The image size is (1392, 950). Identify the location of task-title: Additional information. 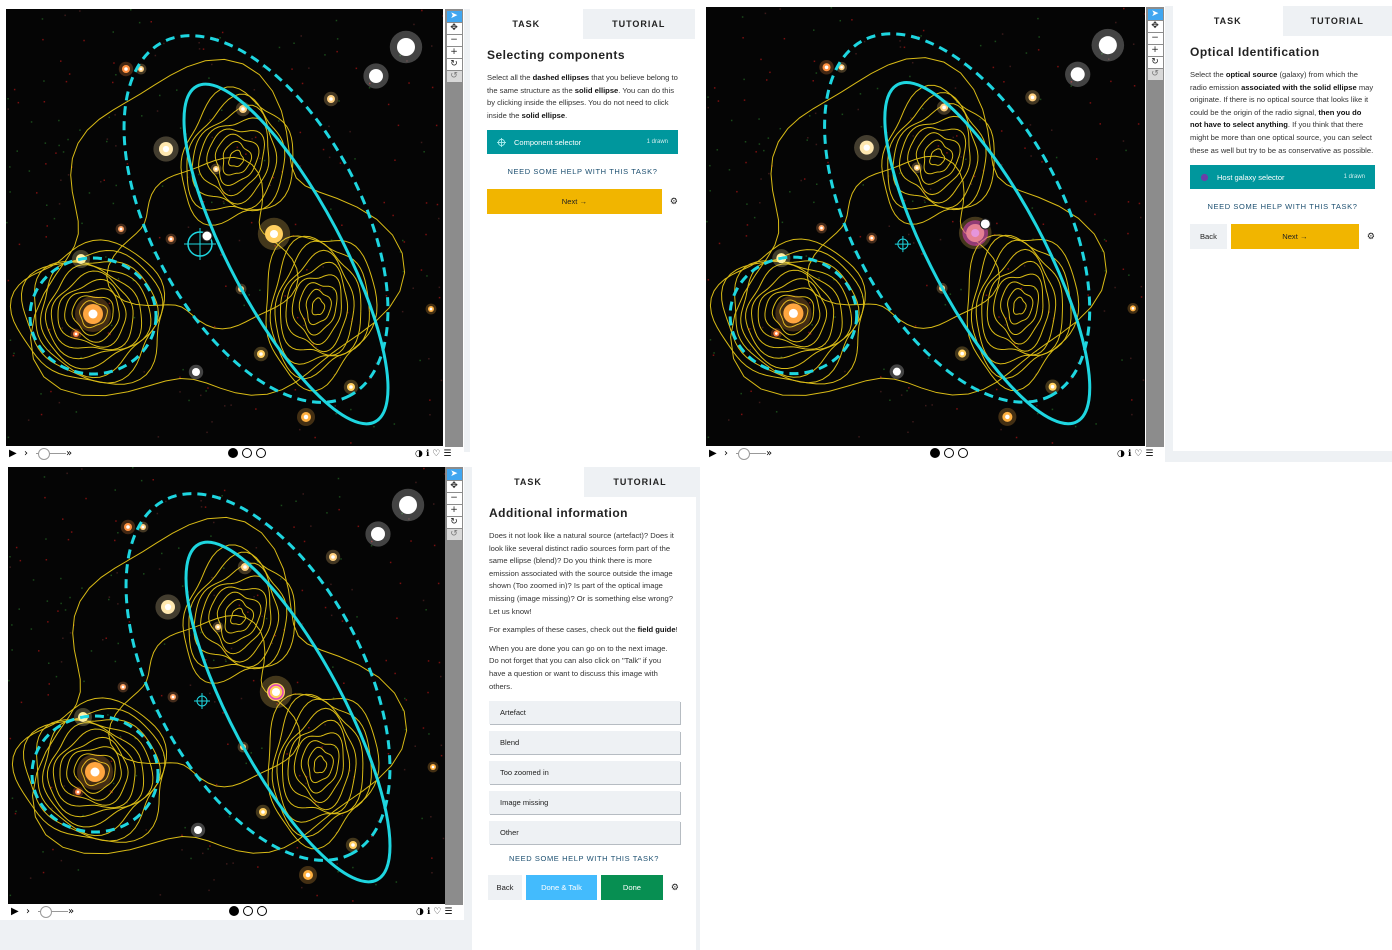
(558, 513).